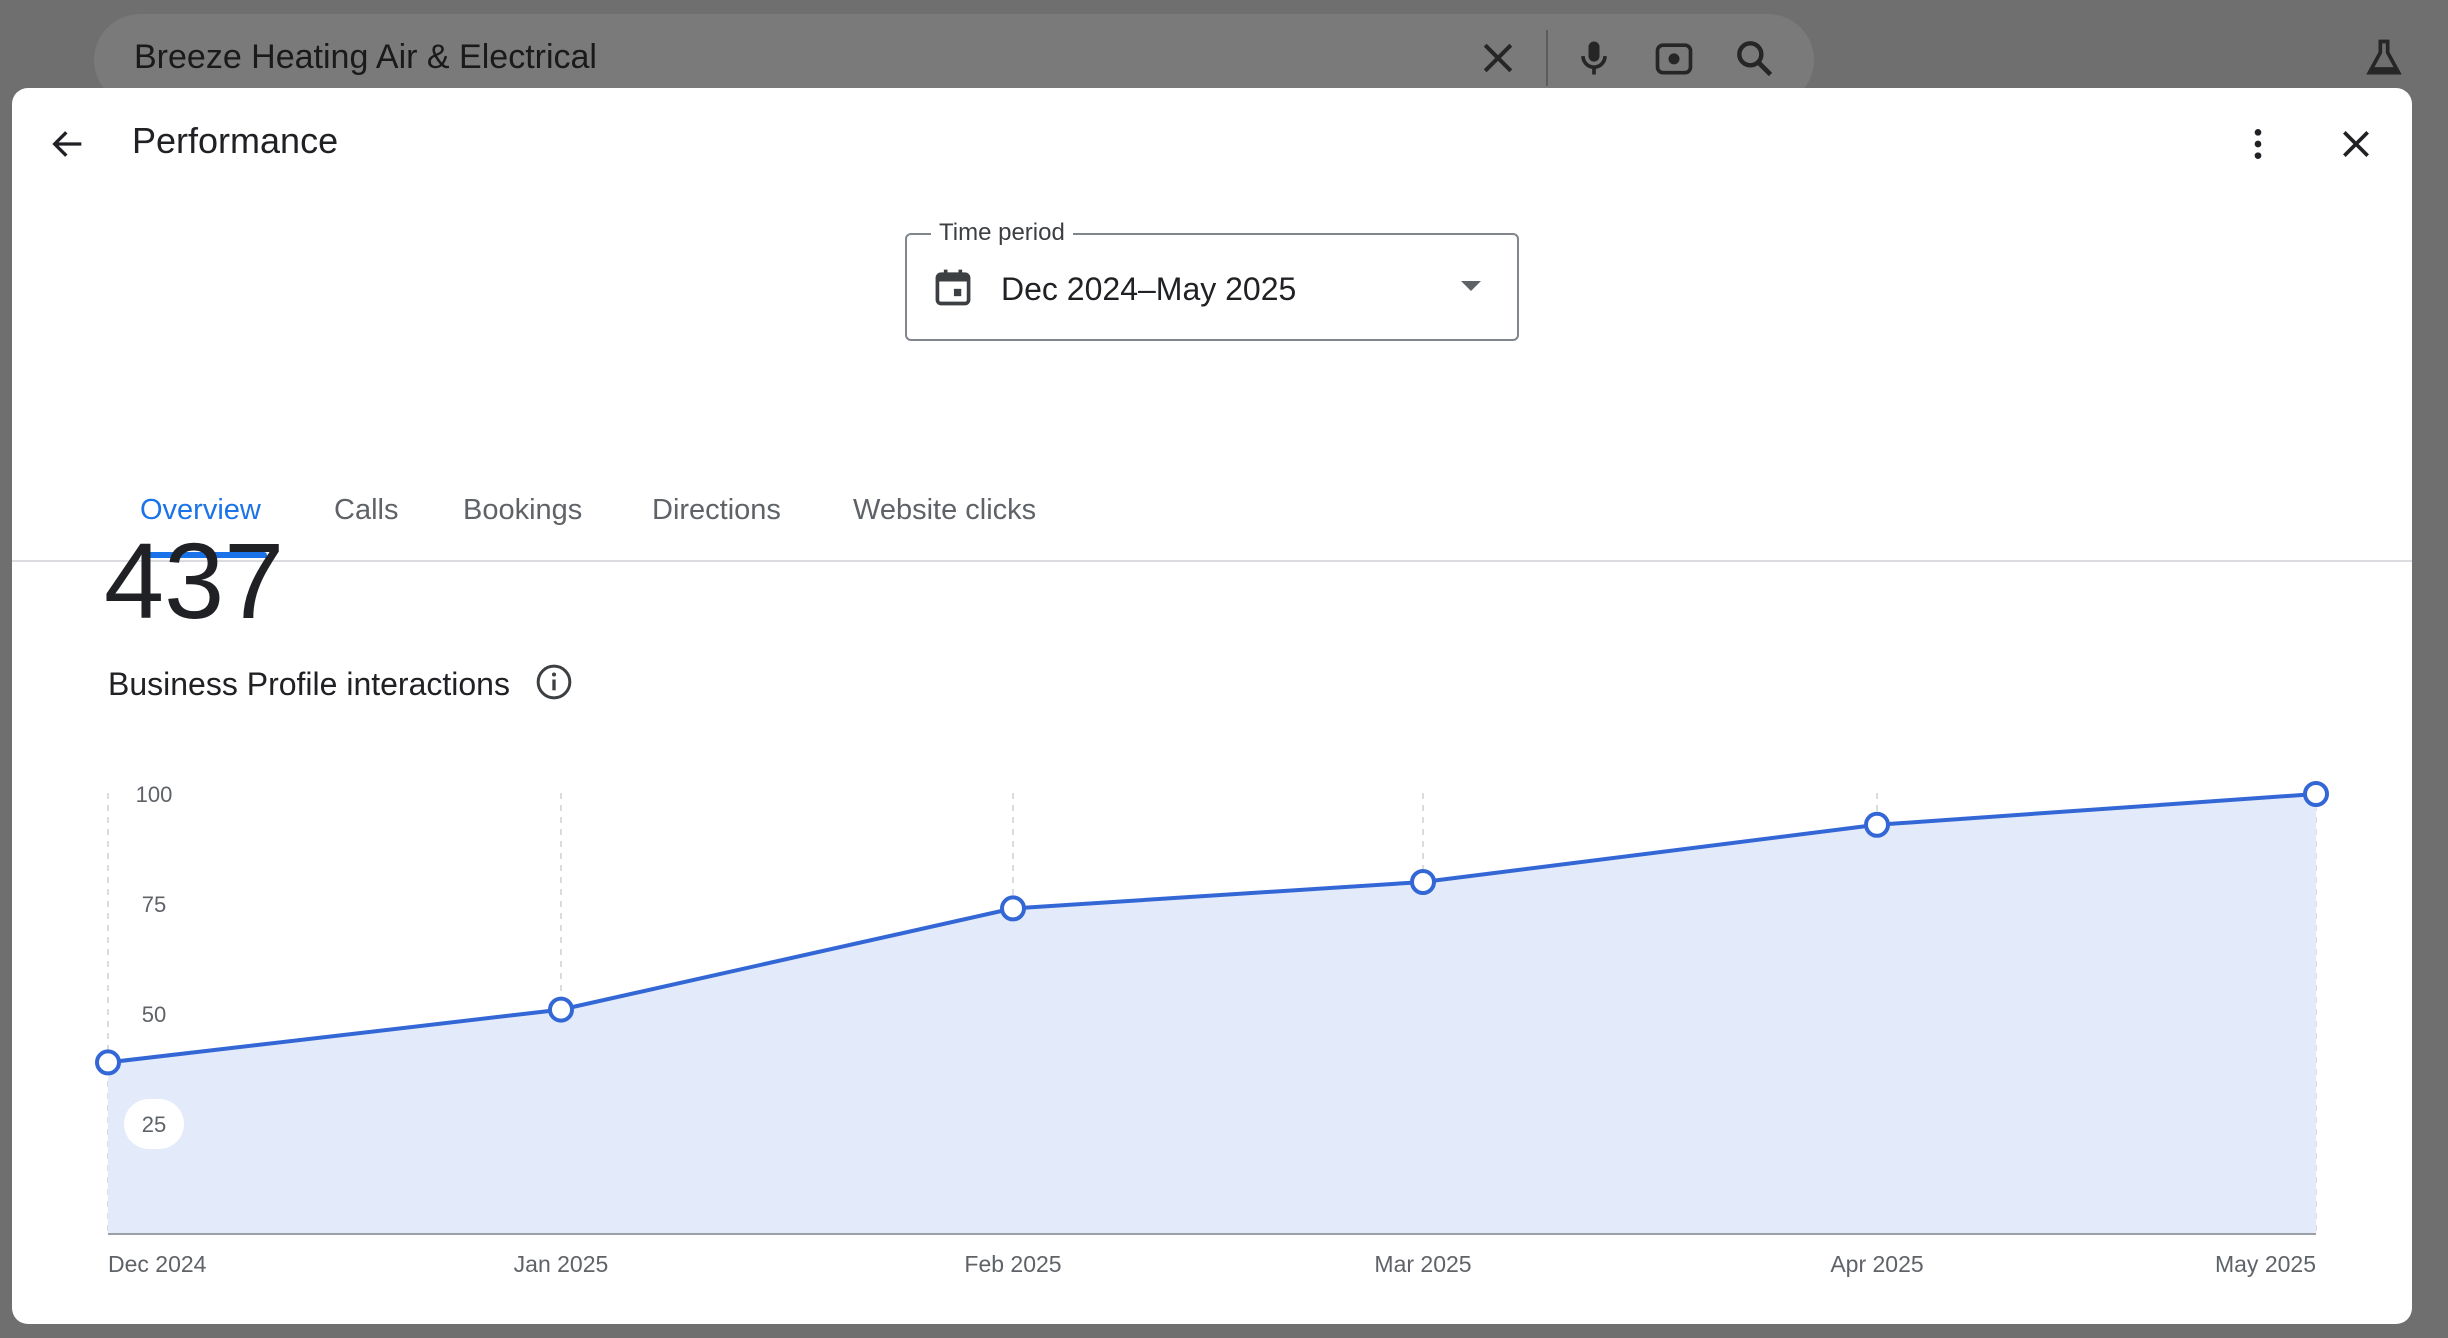 This screenshot has width=2448, height=1338. What do you see at coordinates (1754, 58) in the screenshot?
I see `search-icon` at bounding box center [1754, 58].